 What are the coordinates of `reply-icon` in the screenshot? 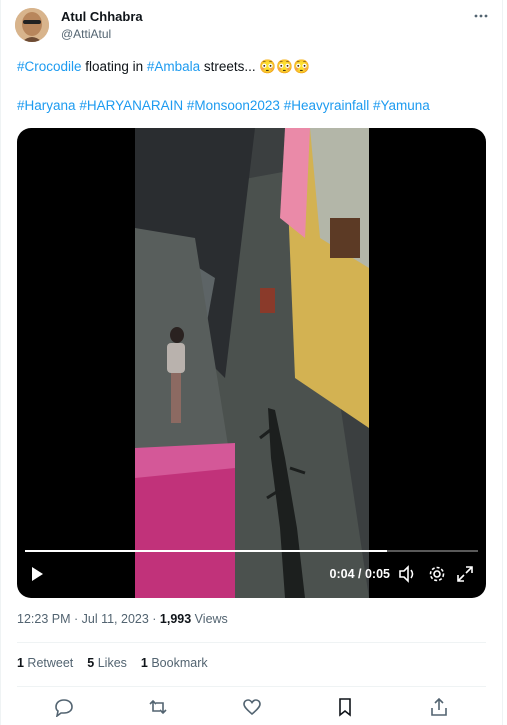 It's located at (64, 707).